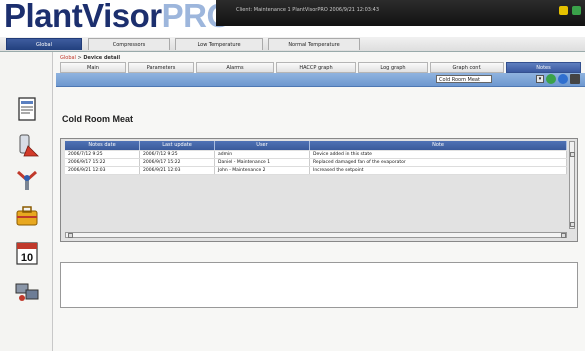 Image resolution: width=585 pixels, height=351 pixels. What do you see at coordinates (27, 179) in the screenshot?
I see `tools-icon` at bounding box center [27, 179].